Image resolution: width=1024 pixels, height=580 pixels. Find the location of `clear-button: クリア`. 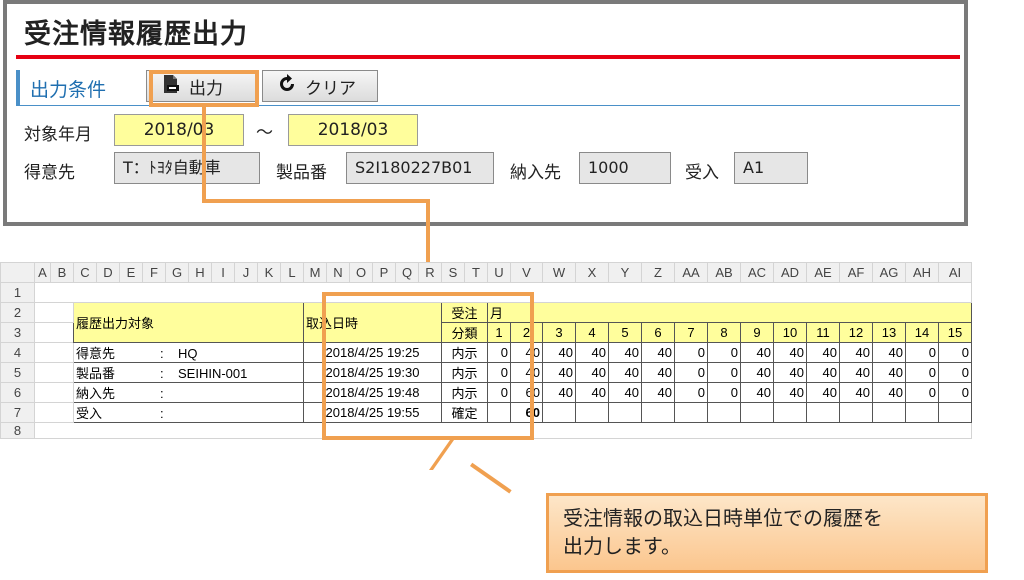

clear-button: クリア is located at coordinates (320, 86).